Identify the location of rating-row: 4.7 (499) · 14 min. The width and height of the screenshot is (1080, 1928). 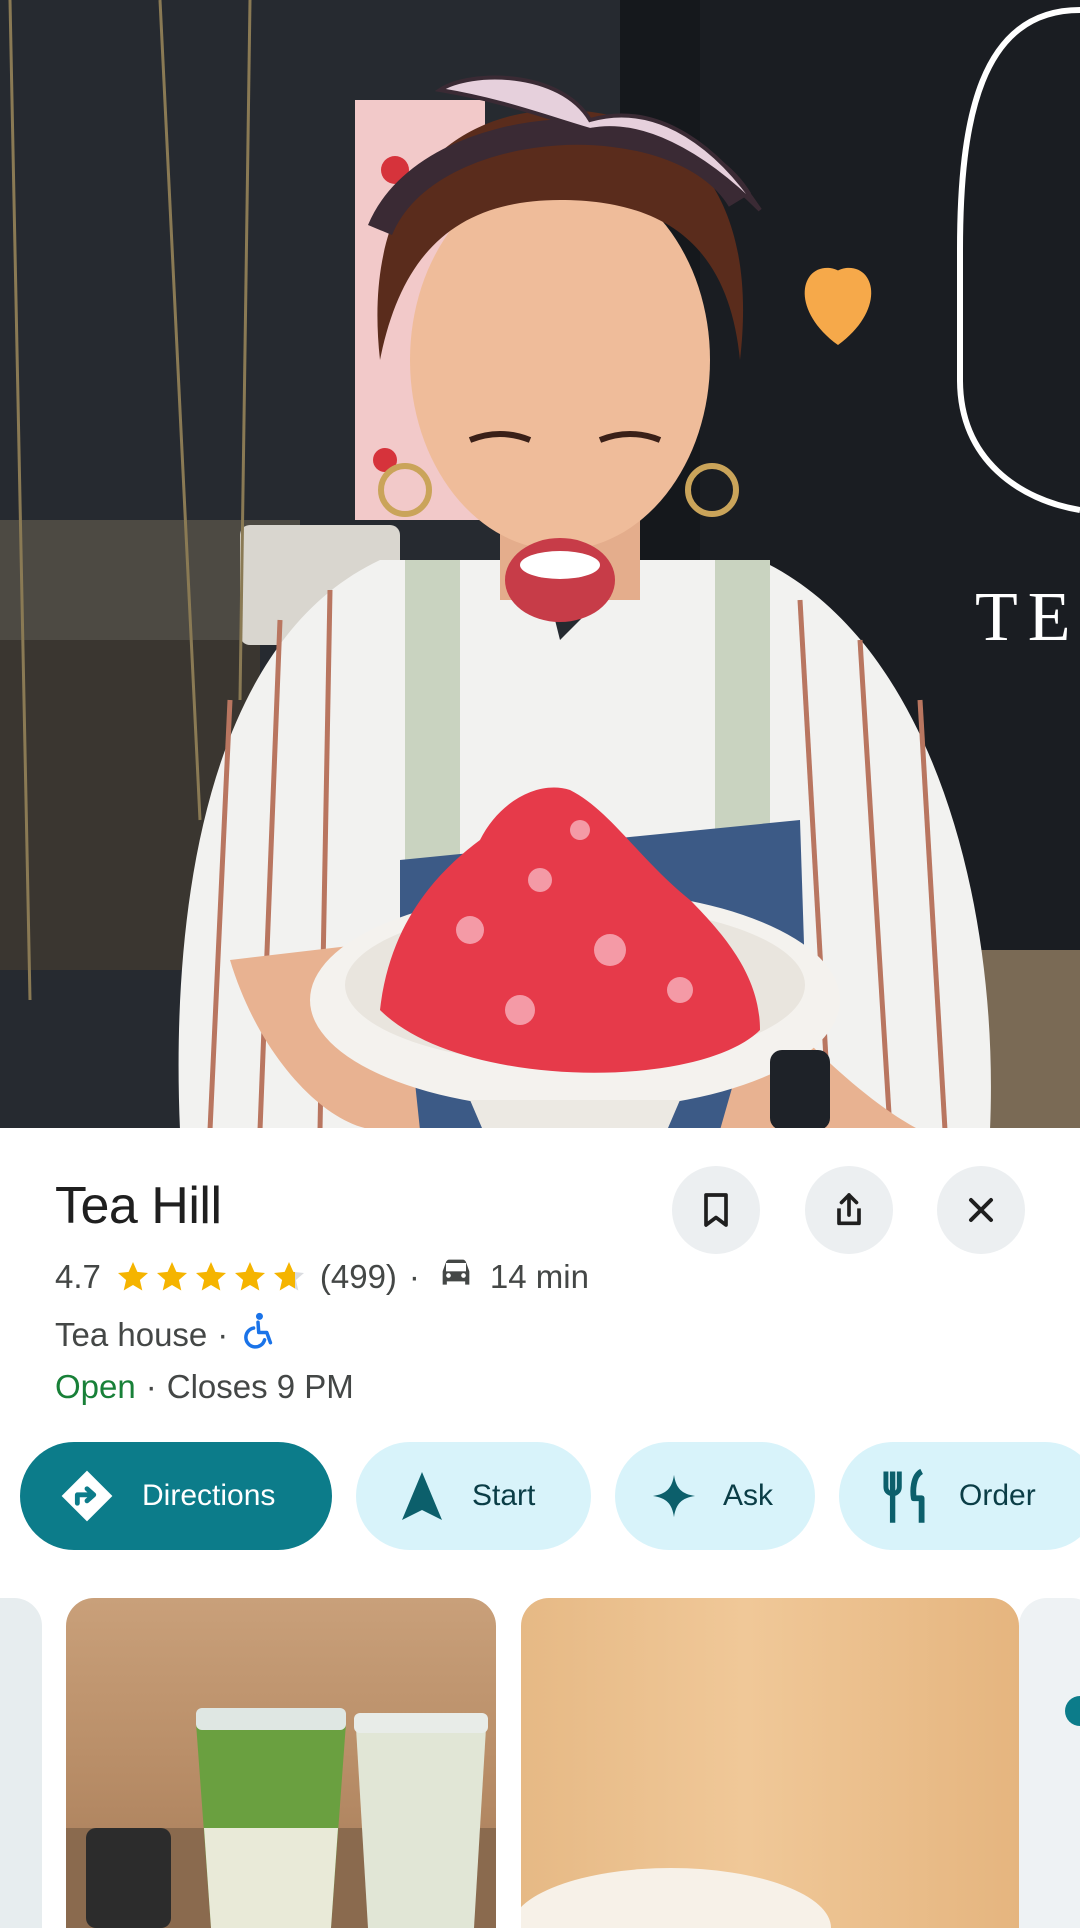
(322, 1277).